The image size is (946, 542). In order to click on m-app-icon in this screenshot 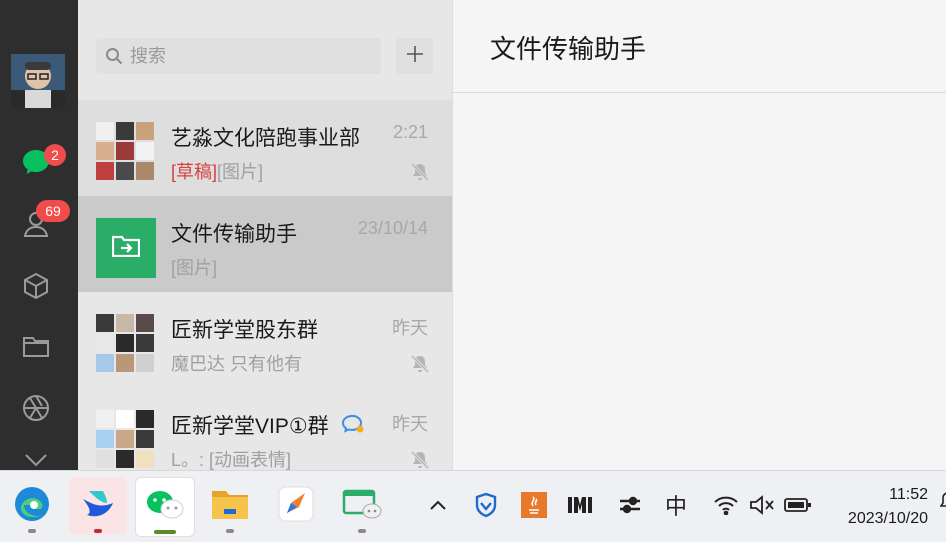, I will do `click(580, 505)`.